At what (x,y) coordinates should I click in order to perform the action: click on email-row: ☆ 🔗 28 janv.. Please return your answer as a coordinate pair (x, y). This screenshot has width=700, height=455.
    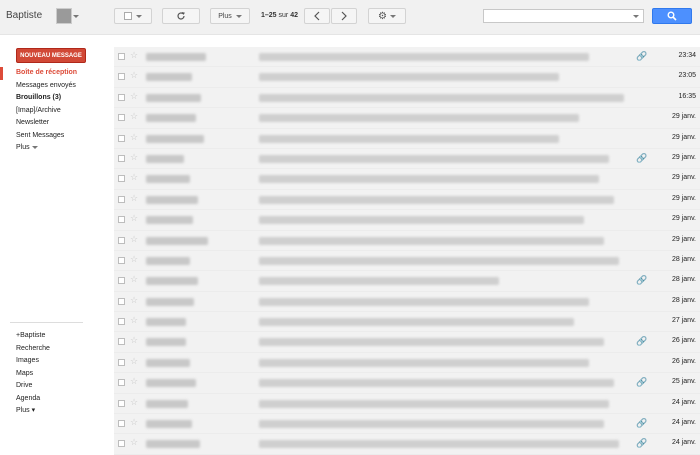
    Looking at the image, I should click on (407, 281).